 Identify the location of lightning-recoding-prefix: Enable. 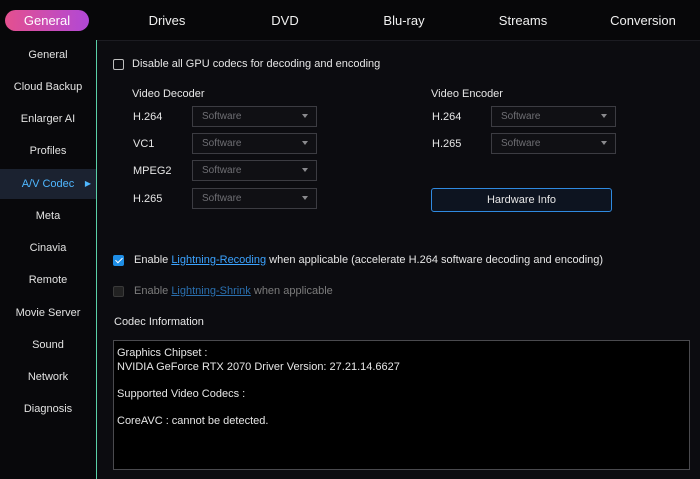
(153, 260).